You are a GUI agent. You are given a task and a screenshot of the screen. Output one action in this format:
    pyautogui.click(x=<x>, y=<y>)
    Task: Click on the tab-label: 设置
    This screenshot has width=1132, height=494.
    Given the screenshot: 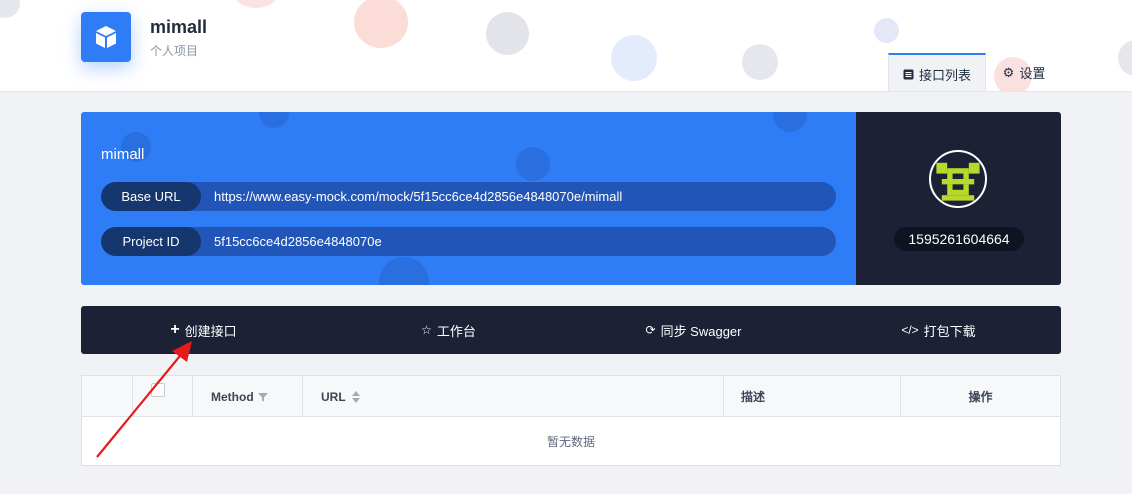 What is the action you would take?
    pyautogui.click(x=1032, y=73)
    